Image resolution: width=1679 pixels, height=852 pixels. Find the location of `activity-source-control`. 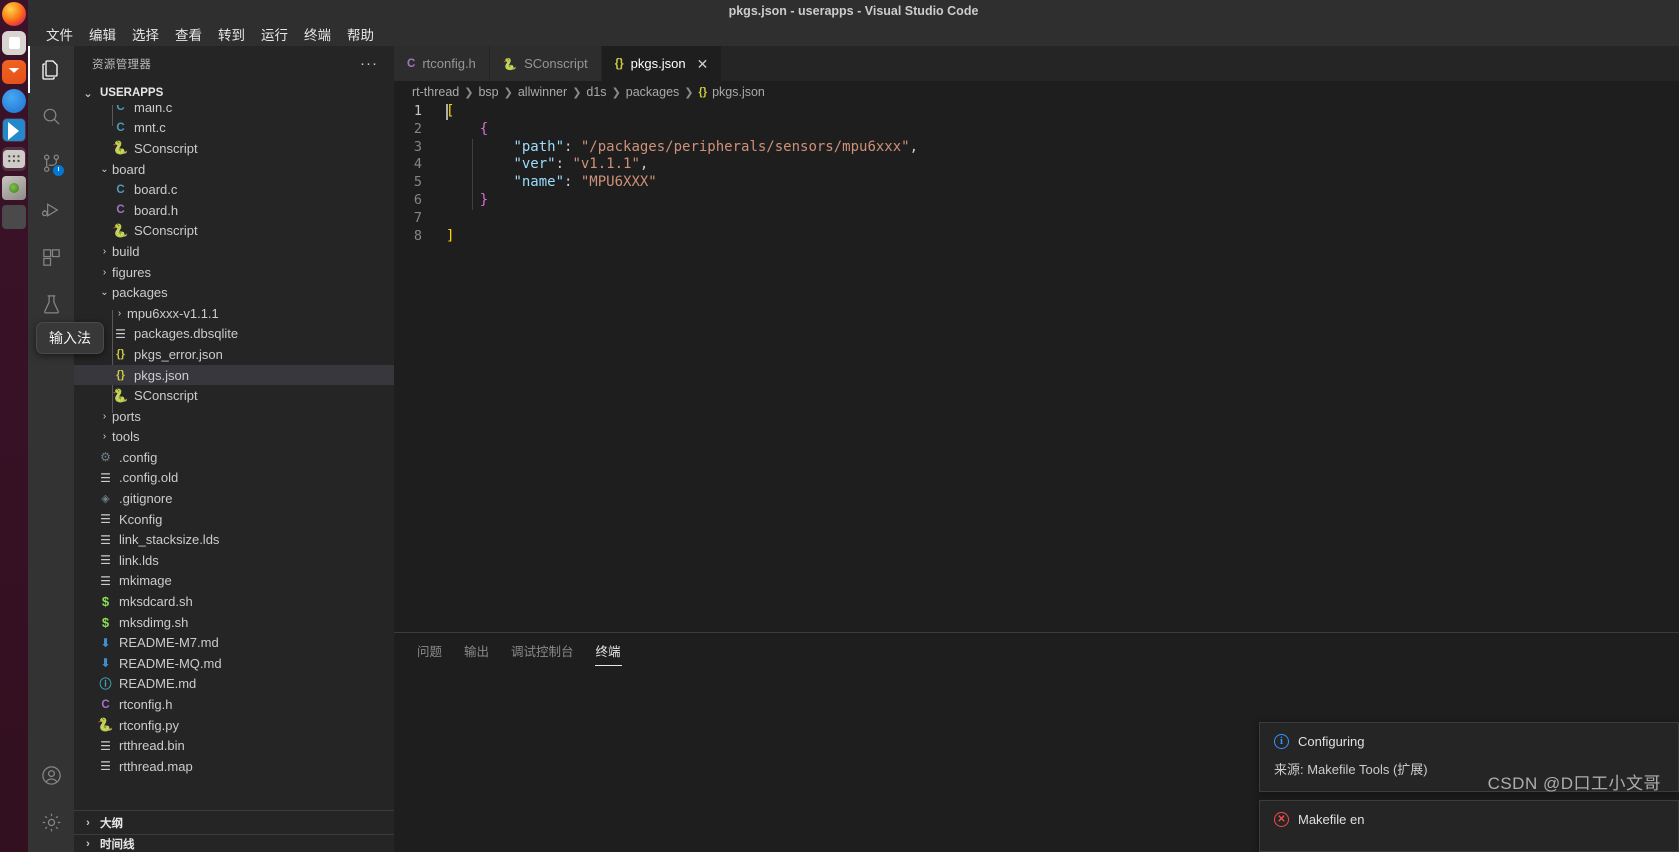

activity-source-control is located at coordinates (51, 163).